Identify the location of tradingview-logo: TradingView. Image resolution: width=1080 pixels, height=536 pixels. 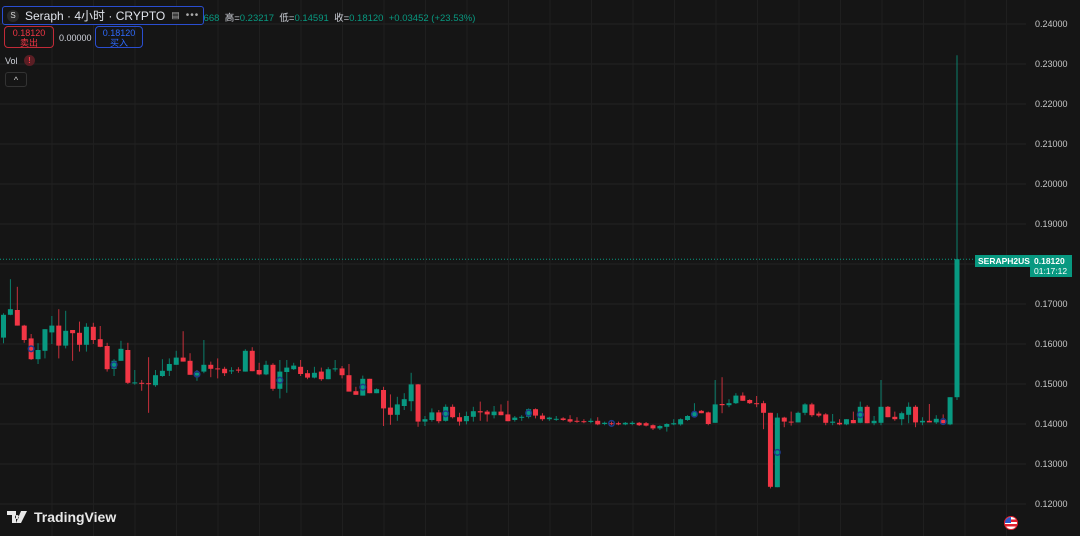
(61, 517).